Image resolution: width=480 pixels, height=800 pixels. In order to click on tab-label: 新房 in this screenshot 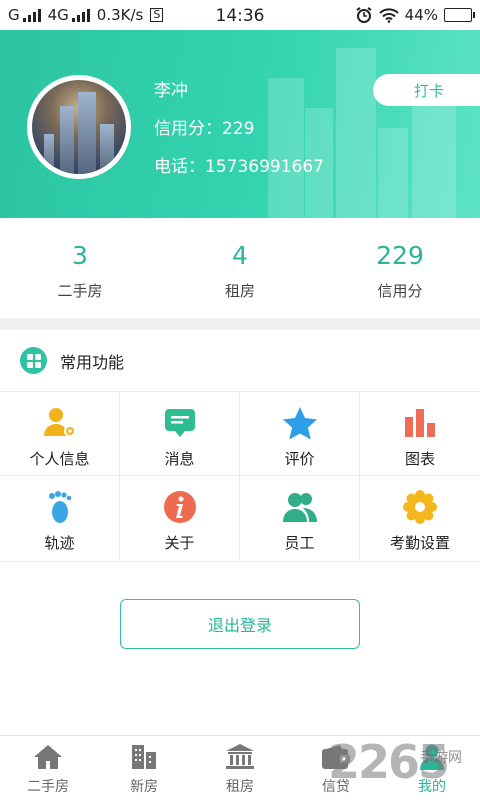, I will do `click(144, 787)`.